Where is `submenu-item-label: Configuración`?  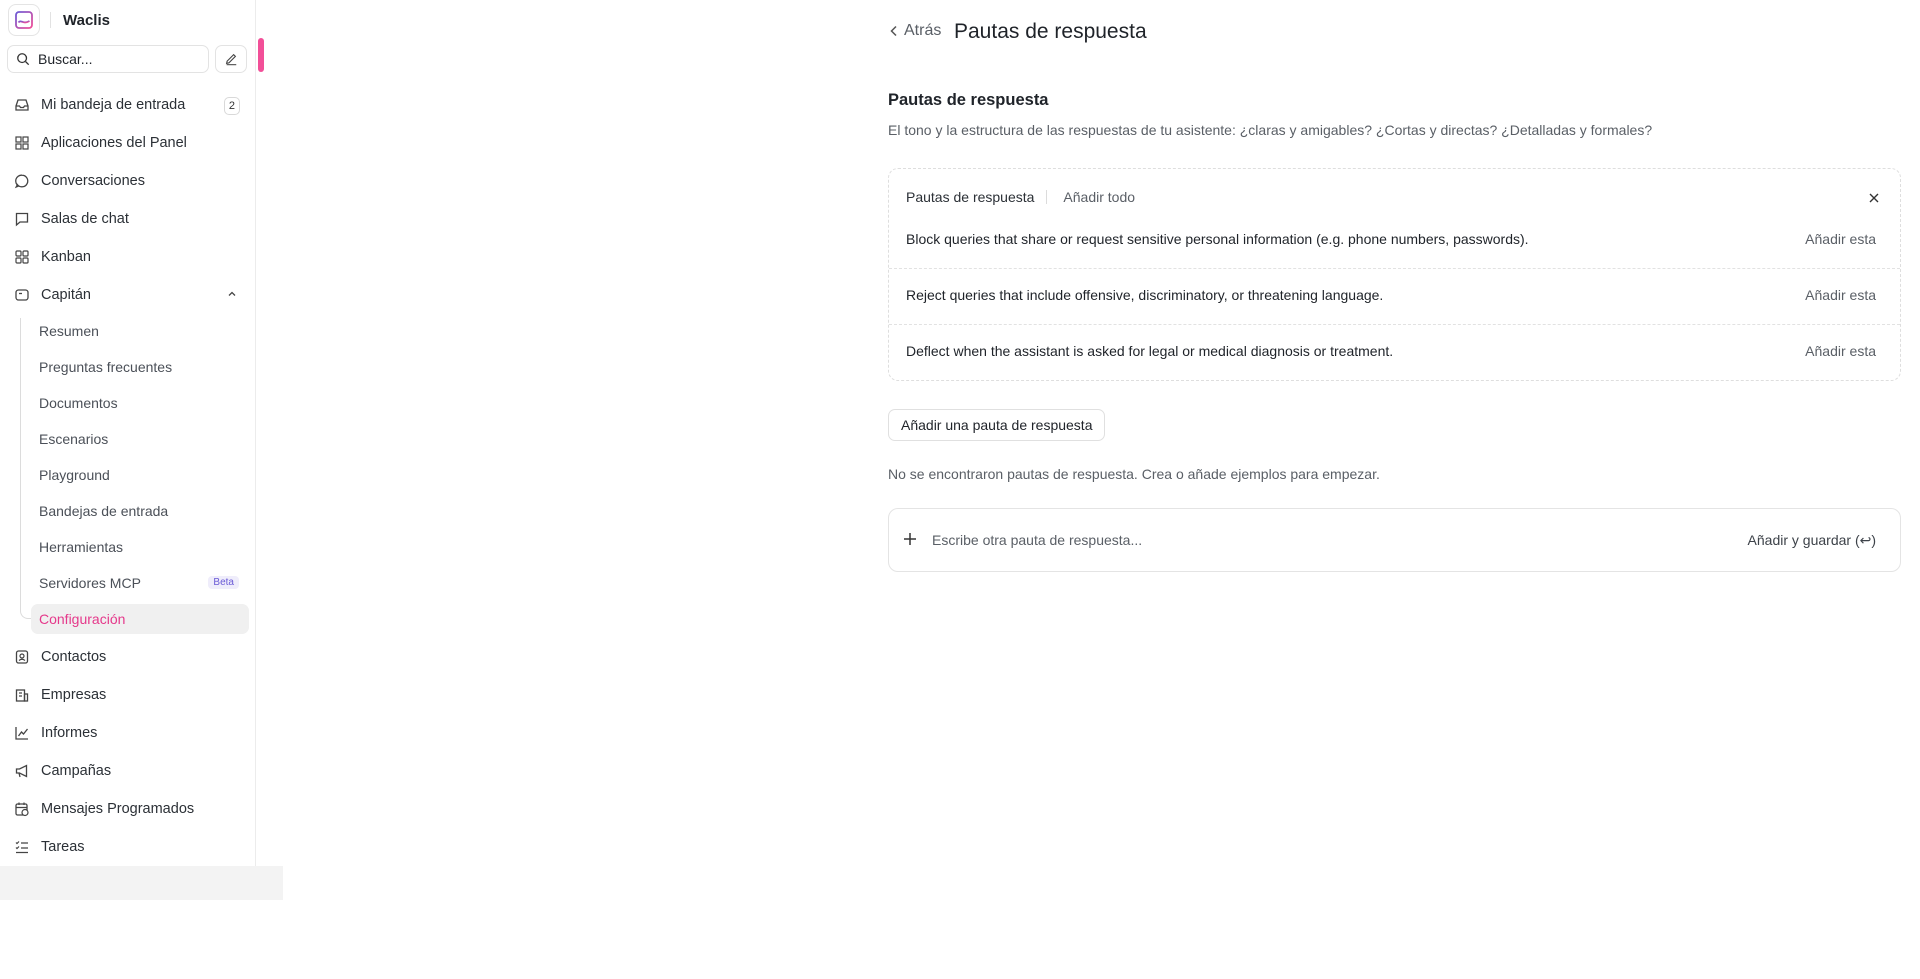
submenu-item-label: Configuración is located at coordinates (82, 619).